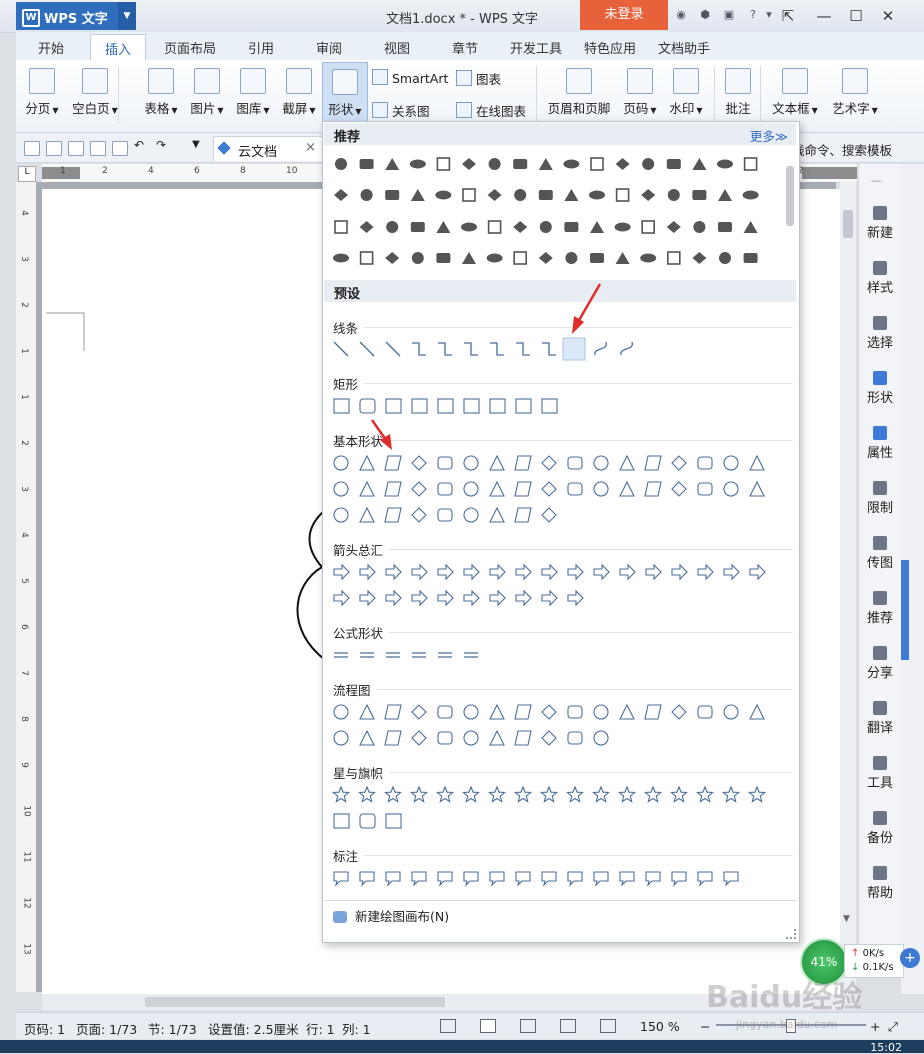 This screenshot has height=1054, width=924. Describe the element at coordinates (880, 388) in the screenshot. I see `side-item-shapes: 形状` at that location.